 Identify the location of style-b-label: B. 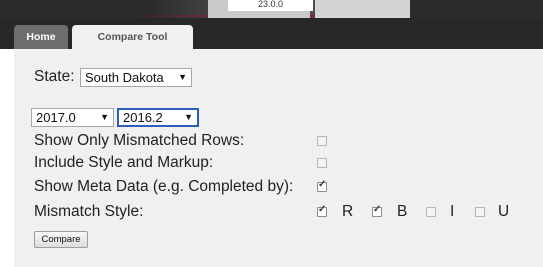
(402, 211).